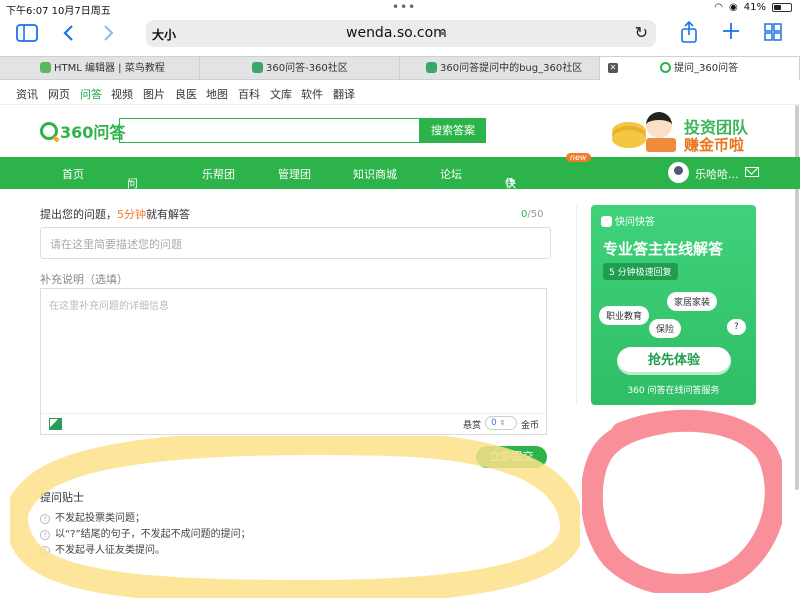 Image resolution: width=800 pixels, height=600 pixels. What do you see at coordinates (472, 426) in the screenshot?
I see `reward-label: 悬赏` at bounding box center [472, 426].